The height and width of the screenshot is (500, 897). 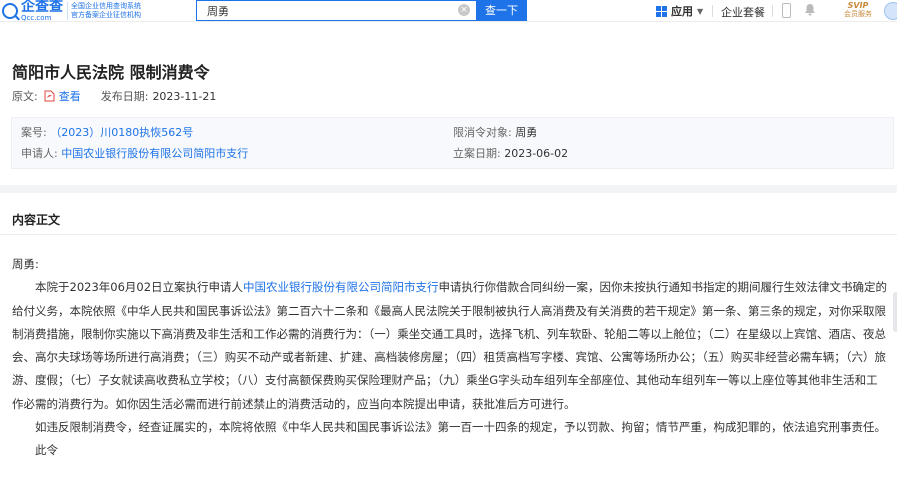 What do you see at coordinates (743, 12) in the screenshot?
I see `enterprise-package-link: 企业套餐` at bounding box center [743, 12].